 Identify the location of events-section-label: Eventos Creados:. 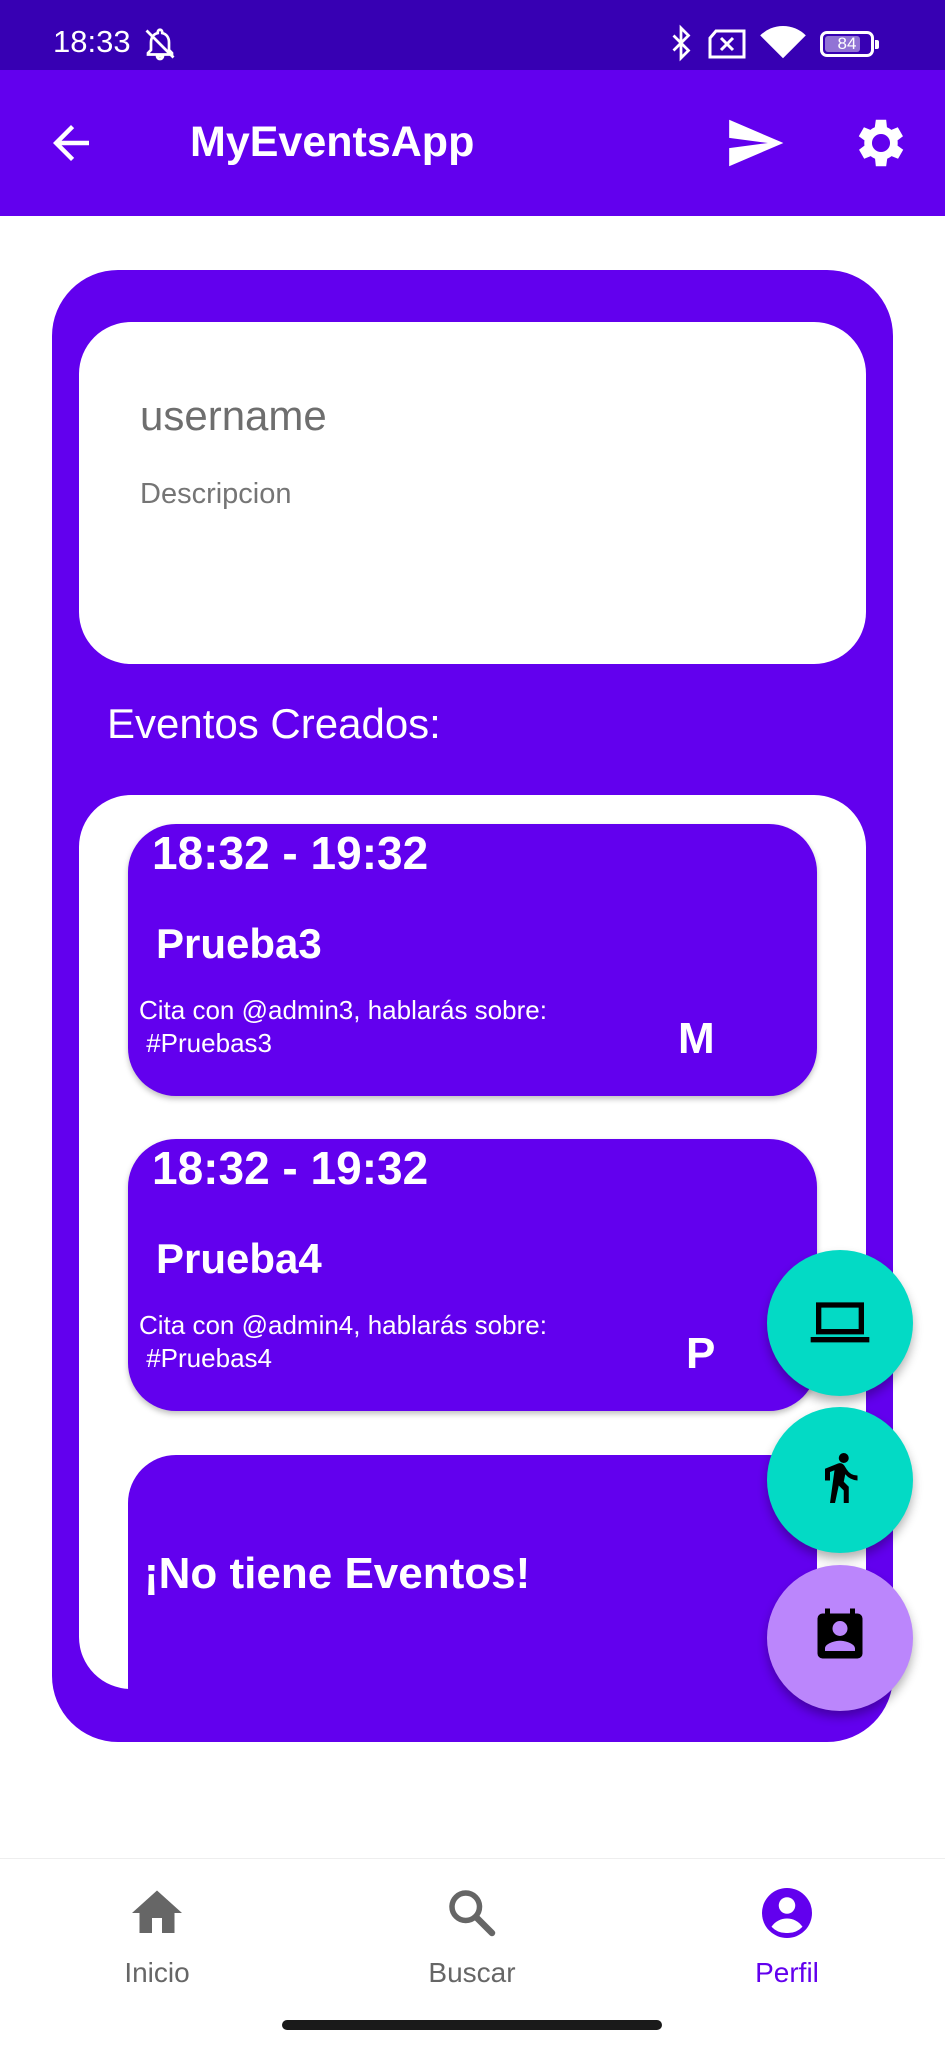
(274, 723).